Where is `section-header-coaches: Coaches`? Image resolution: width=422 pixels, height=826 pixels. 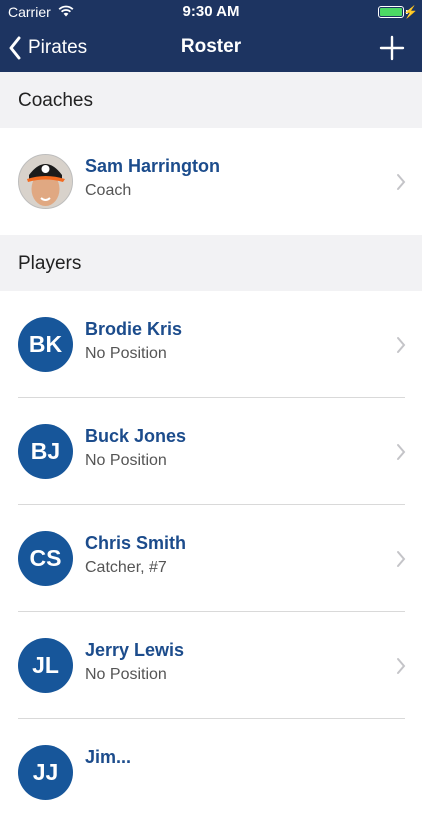 section-header-coaches: Coaches is located at coordinates (211, 100).